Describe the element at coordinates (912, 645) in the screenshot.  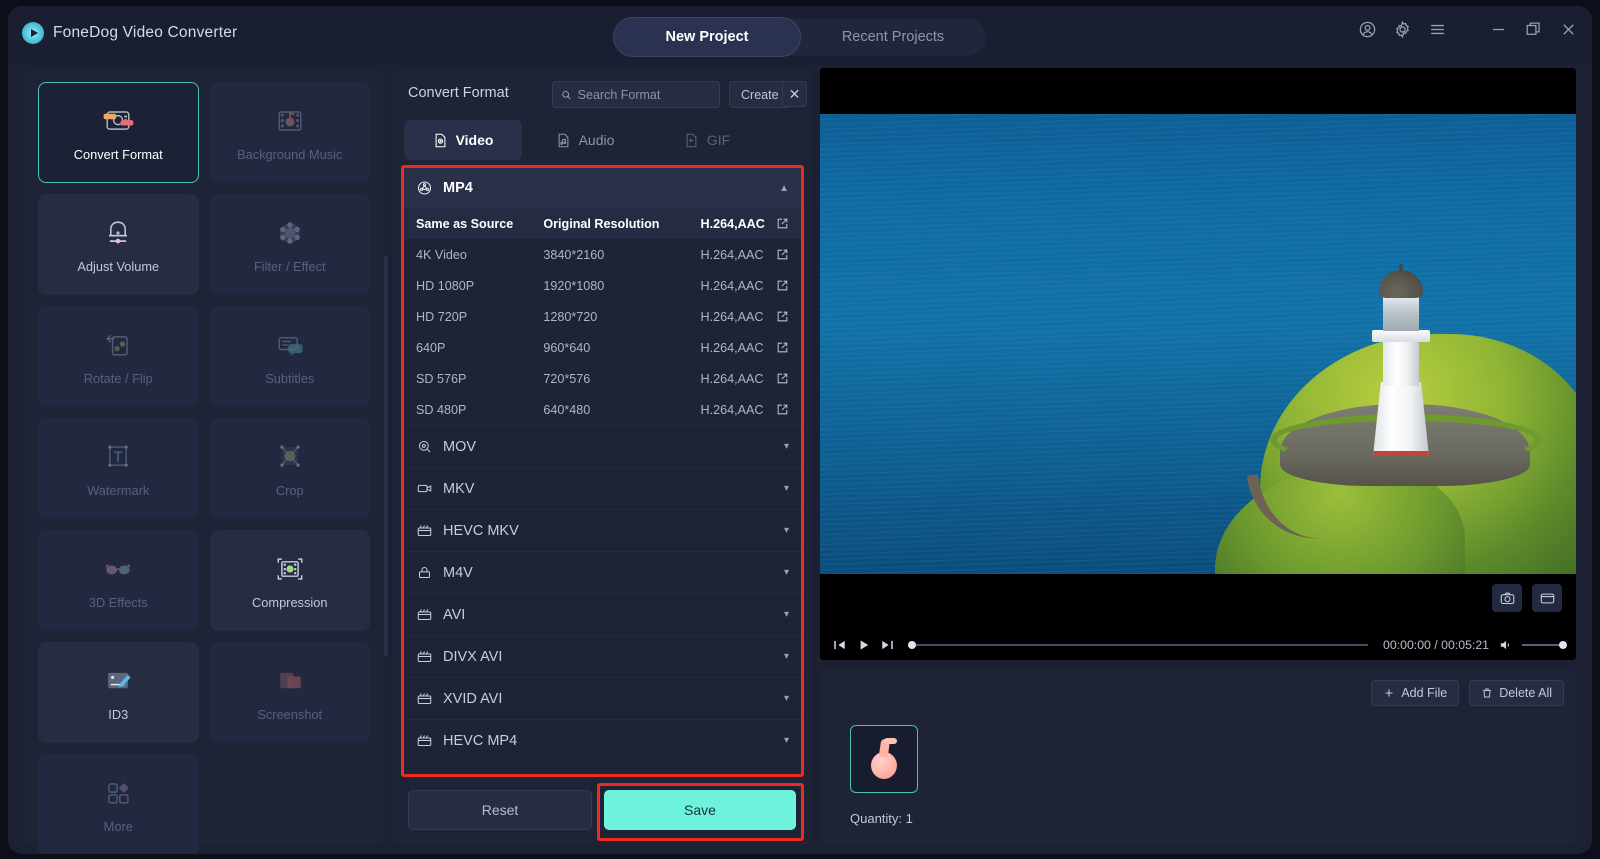
I see `progress-handle` at that location.